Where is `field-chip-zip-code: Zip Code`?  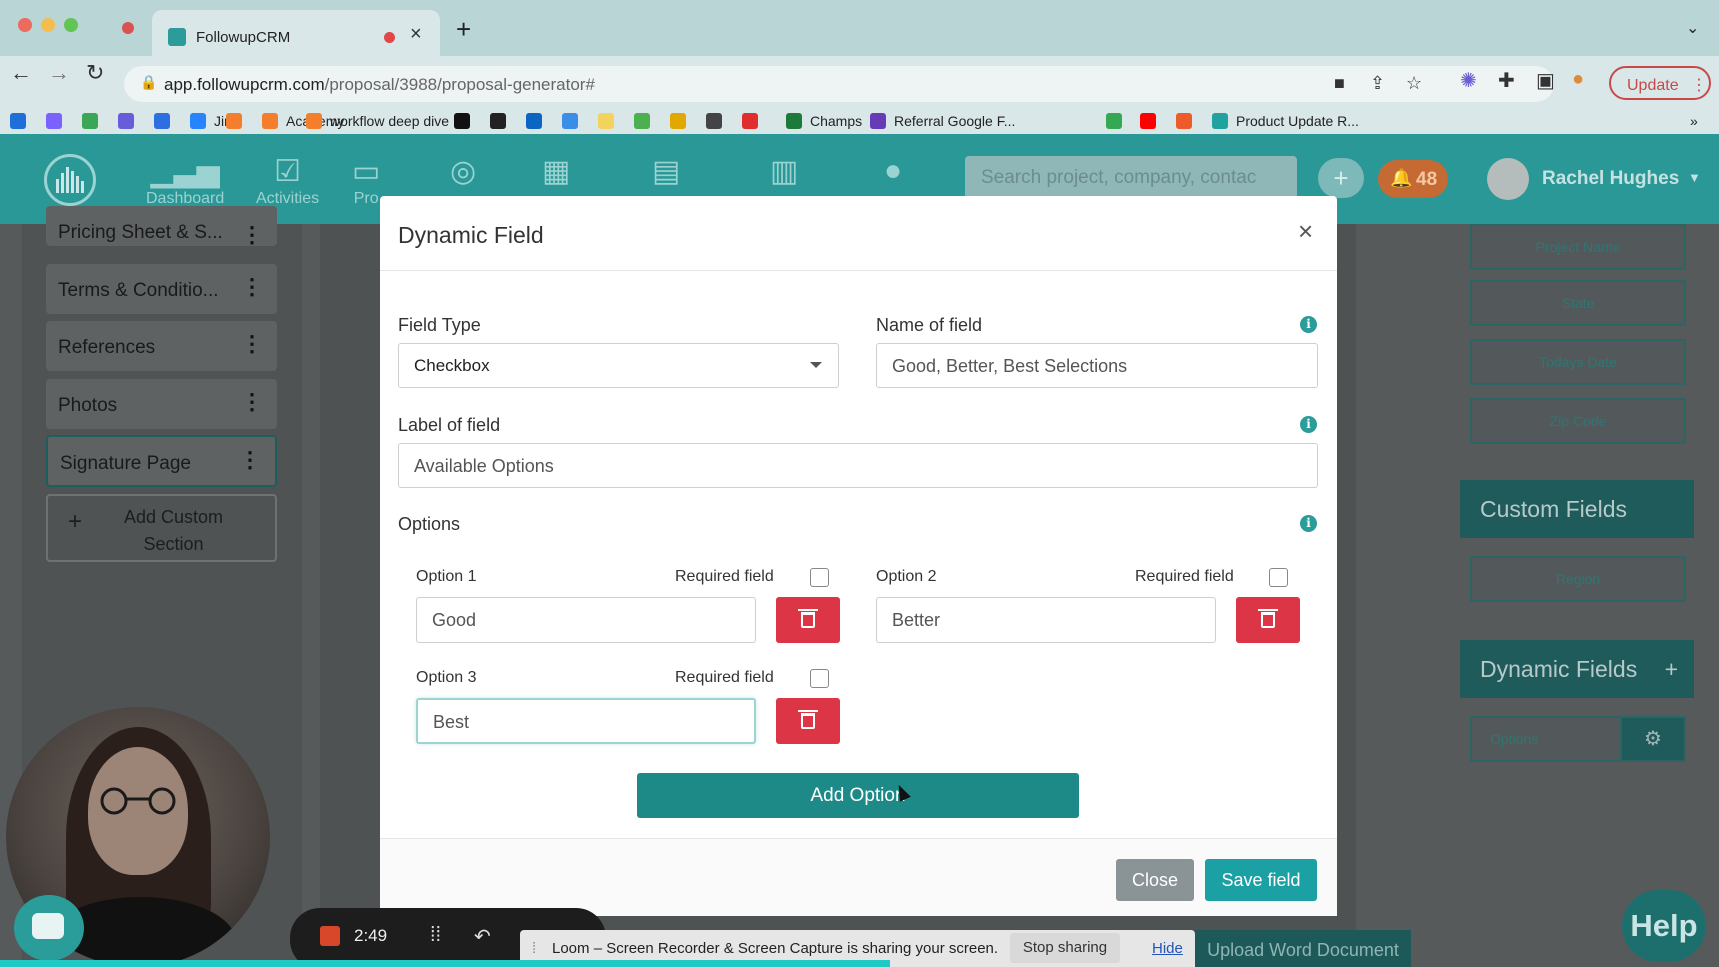
field-chip-zip-code: Zip Code is located at coordinates (1578, 421).